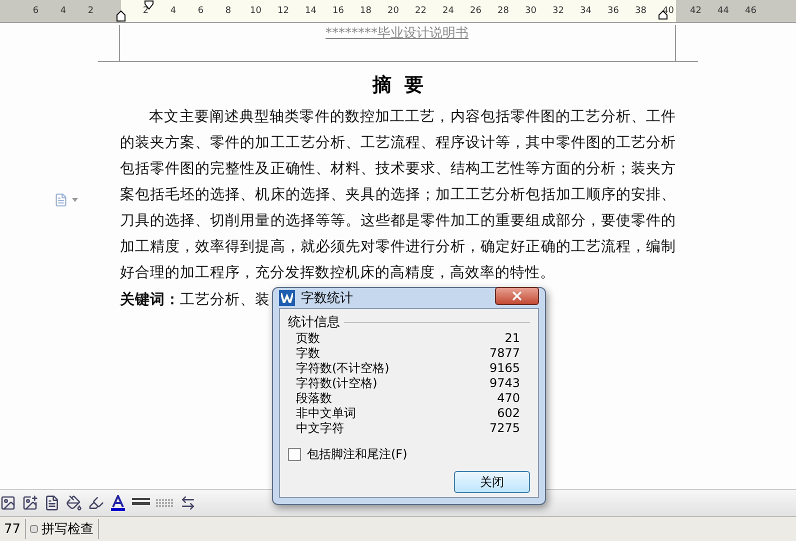 The image size is (796, 541). I want to click on ruler-number: 36, so click(613, 11).